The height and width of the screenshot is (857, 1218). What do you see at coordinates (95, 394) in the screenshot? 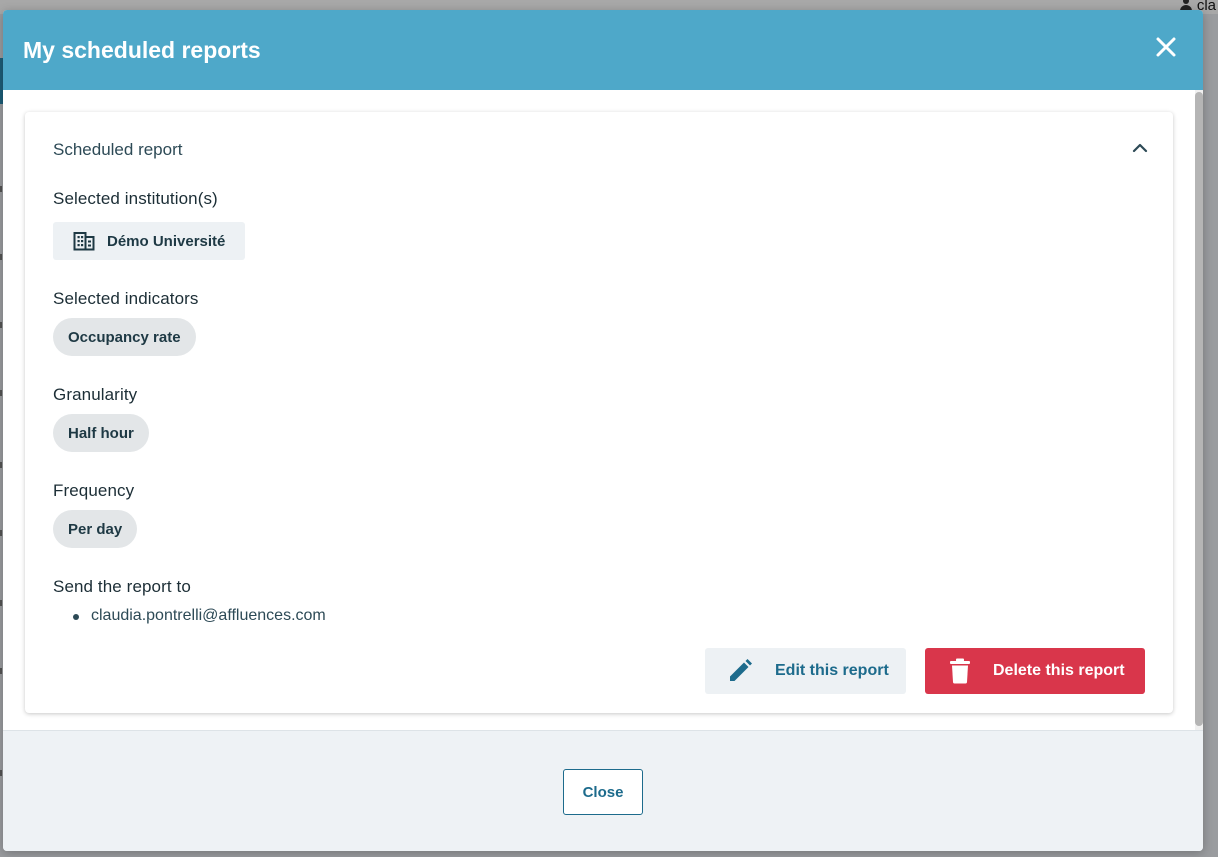
I see `granularity-label: Granularity` at bounding box center [95, 394].